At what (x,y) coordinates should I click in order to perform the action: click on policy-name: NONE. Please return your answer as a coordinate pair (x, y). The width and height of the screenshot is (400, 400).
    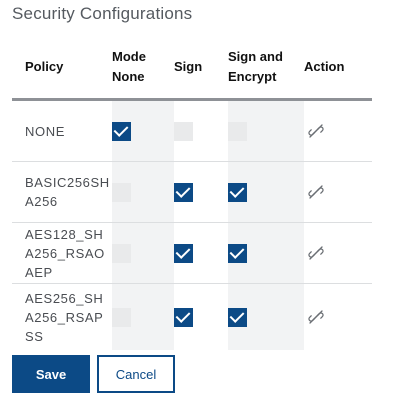
    Looking at the image, I should click on (62, 130).